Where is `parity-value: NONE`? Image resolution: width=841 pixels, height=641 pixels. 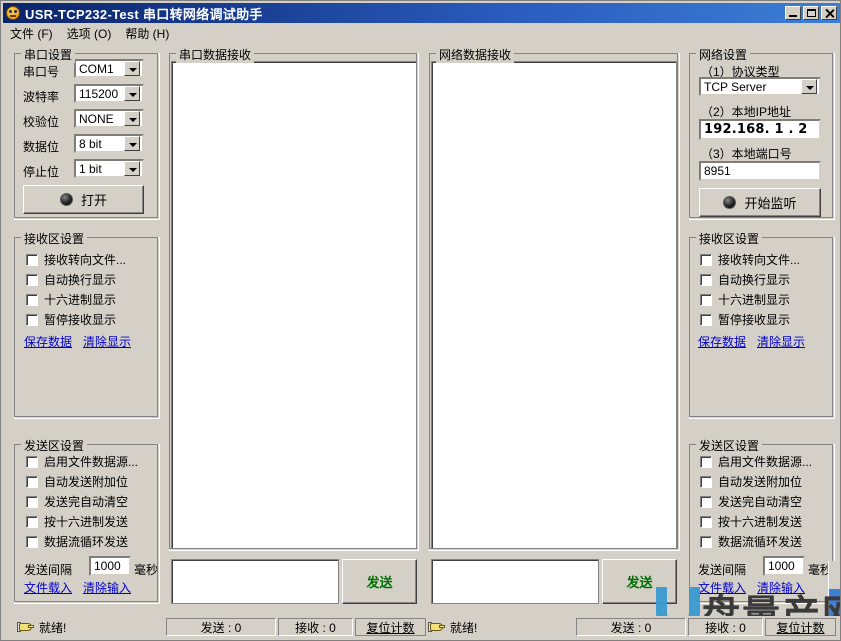
parity-value: NONE is located at coordinates (96, 118).